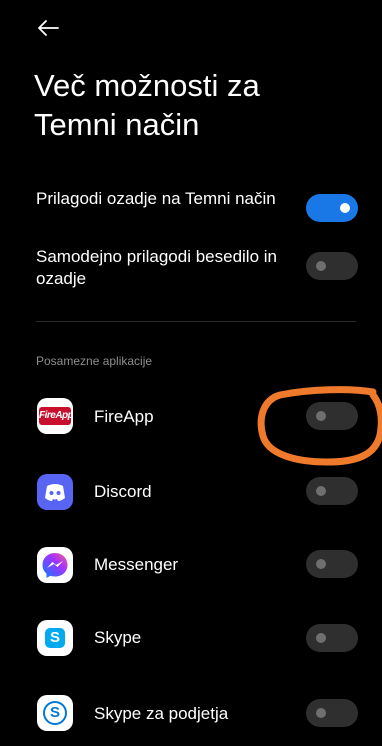  Describe the element at coordinates (136, 564) in the screenshot. I see `app-name-messenger: Messenger` at that location.